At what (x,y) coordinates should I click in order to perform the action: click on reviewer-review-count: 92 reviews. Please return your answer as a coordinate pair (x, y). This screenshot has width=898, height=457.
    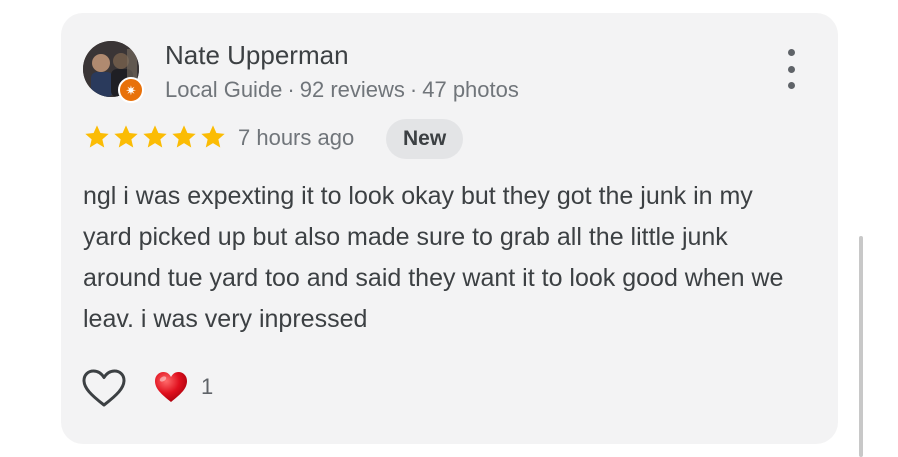
    Looking at the image, I should click on (352, 89).